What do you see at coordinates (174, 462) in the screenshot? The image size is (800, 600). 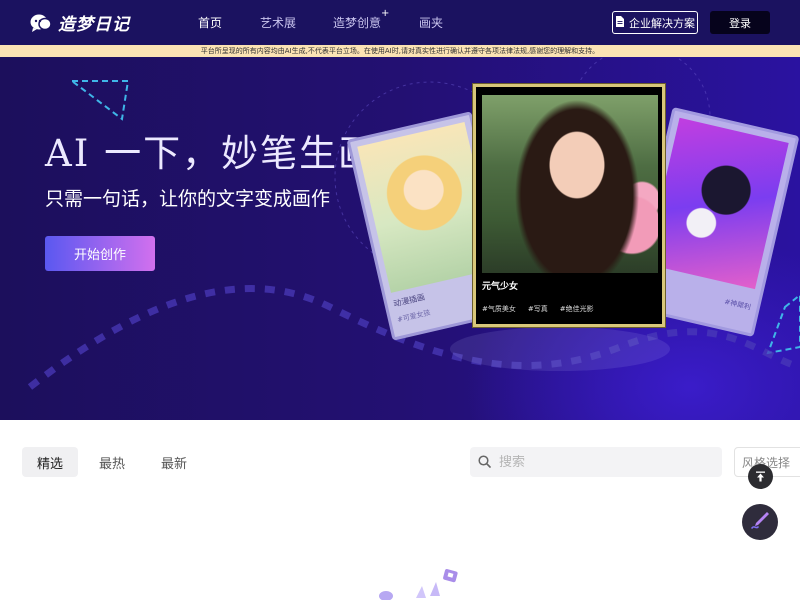 I see `tab-newest: 最新` at bounding box center [174, 462].